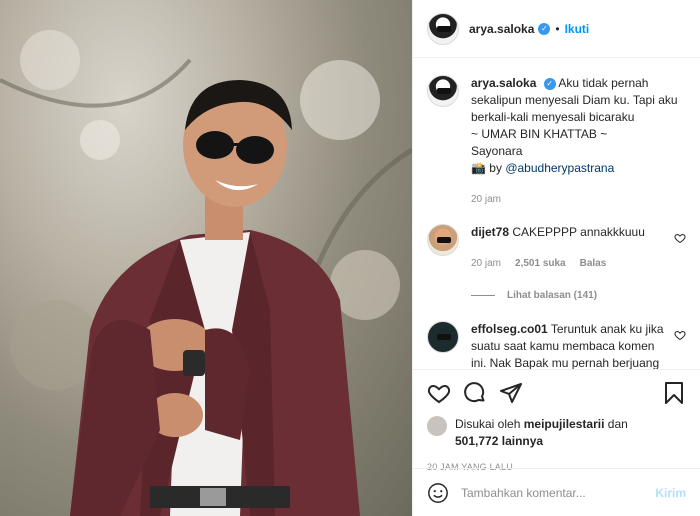  I want to click on comment-text: CAKEPPPP annakkkuuu, so click(578, 232).